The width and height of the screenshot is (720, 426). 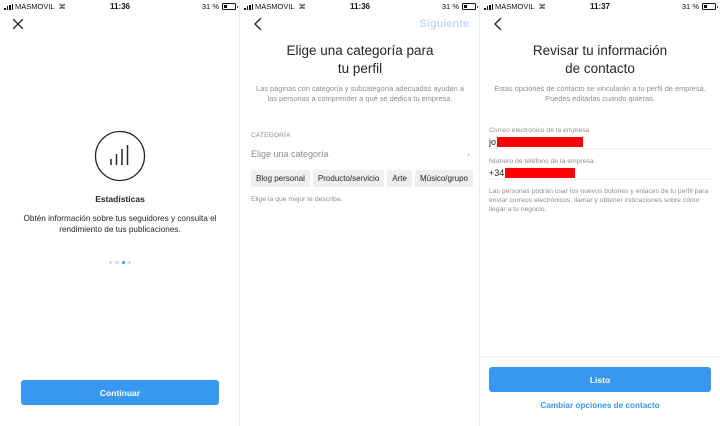 I want to click on page-title: Elige una categoría para, so click(x=360, y=50).